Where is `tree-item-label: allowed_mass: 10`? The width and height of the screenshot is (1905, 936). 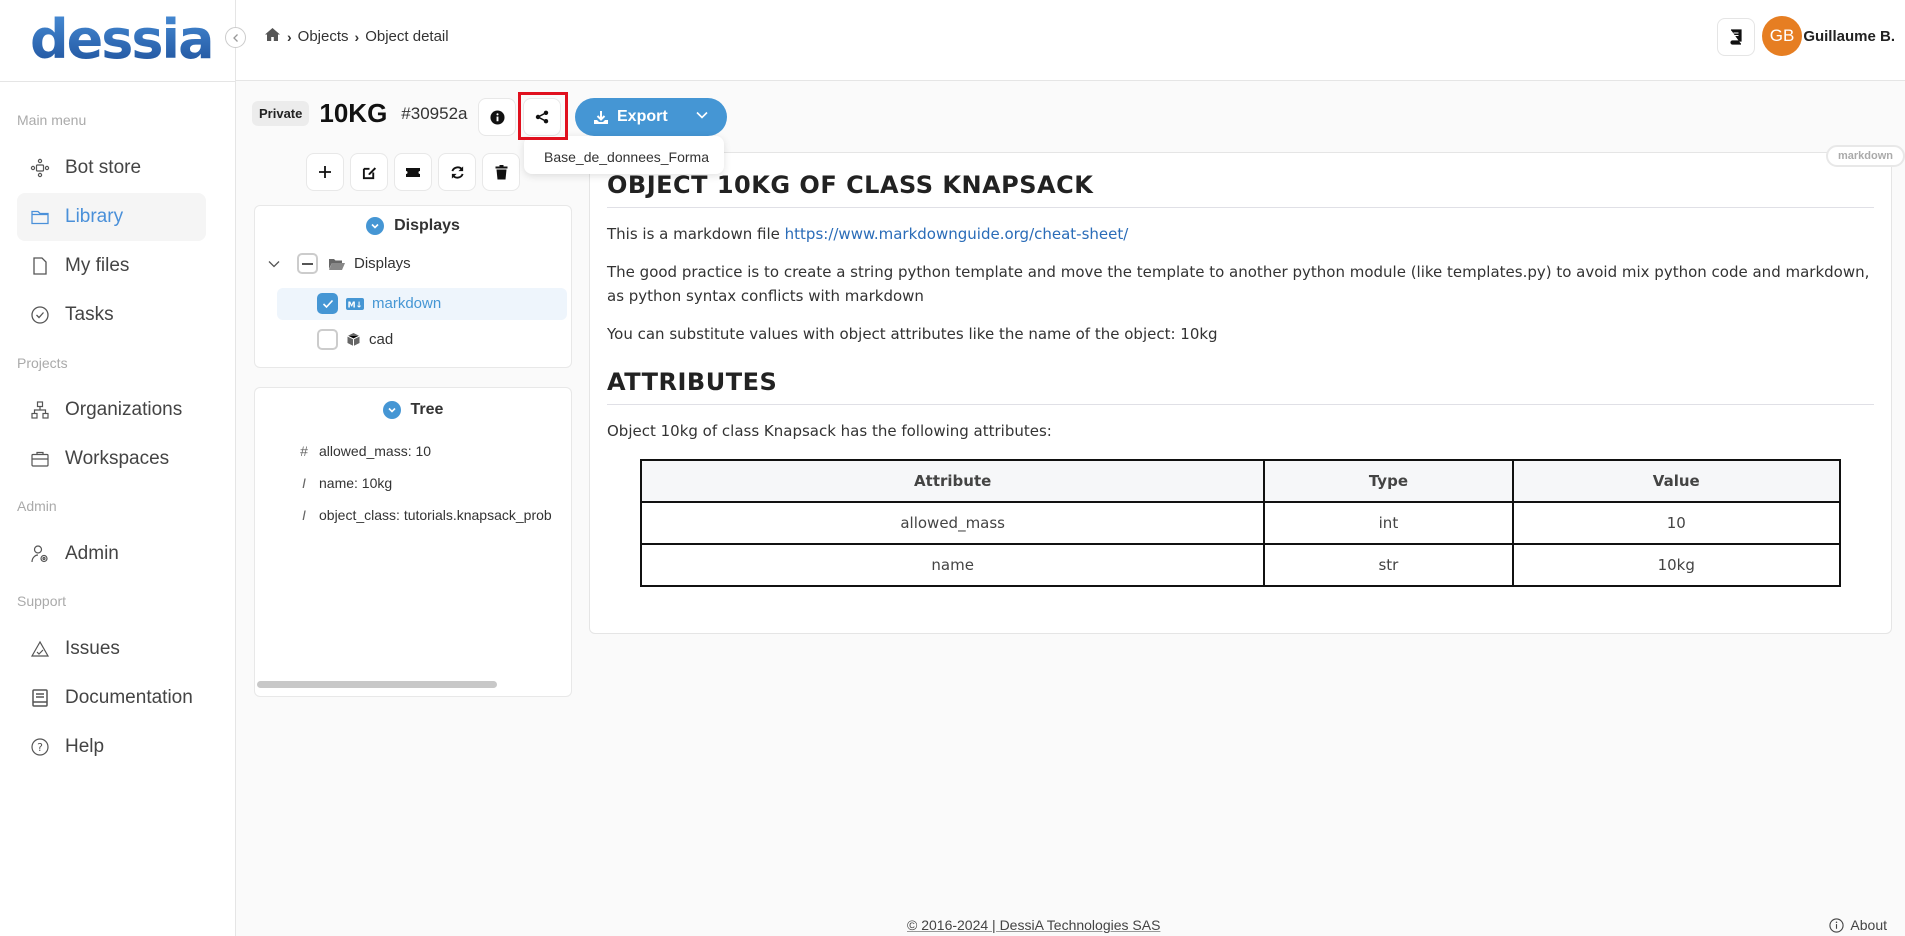
tree-item-label: allowed_mass: 10 is located at coordinates (375, 451).